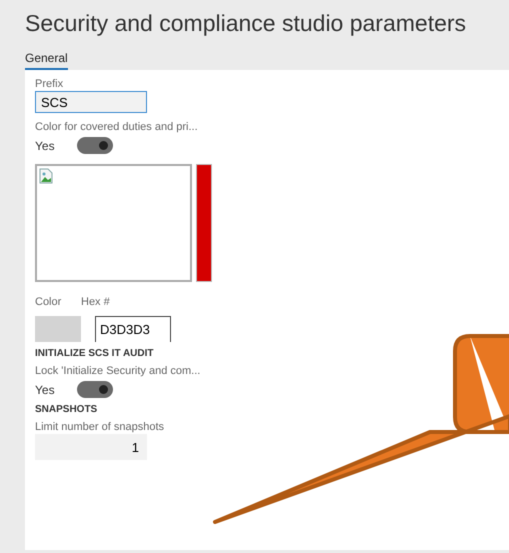 The image size is (509, 553). I want to click on page-title: Security and compliance studio parameters, so click(246, 23).